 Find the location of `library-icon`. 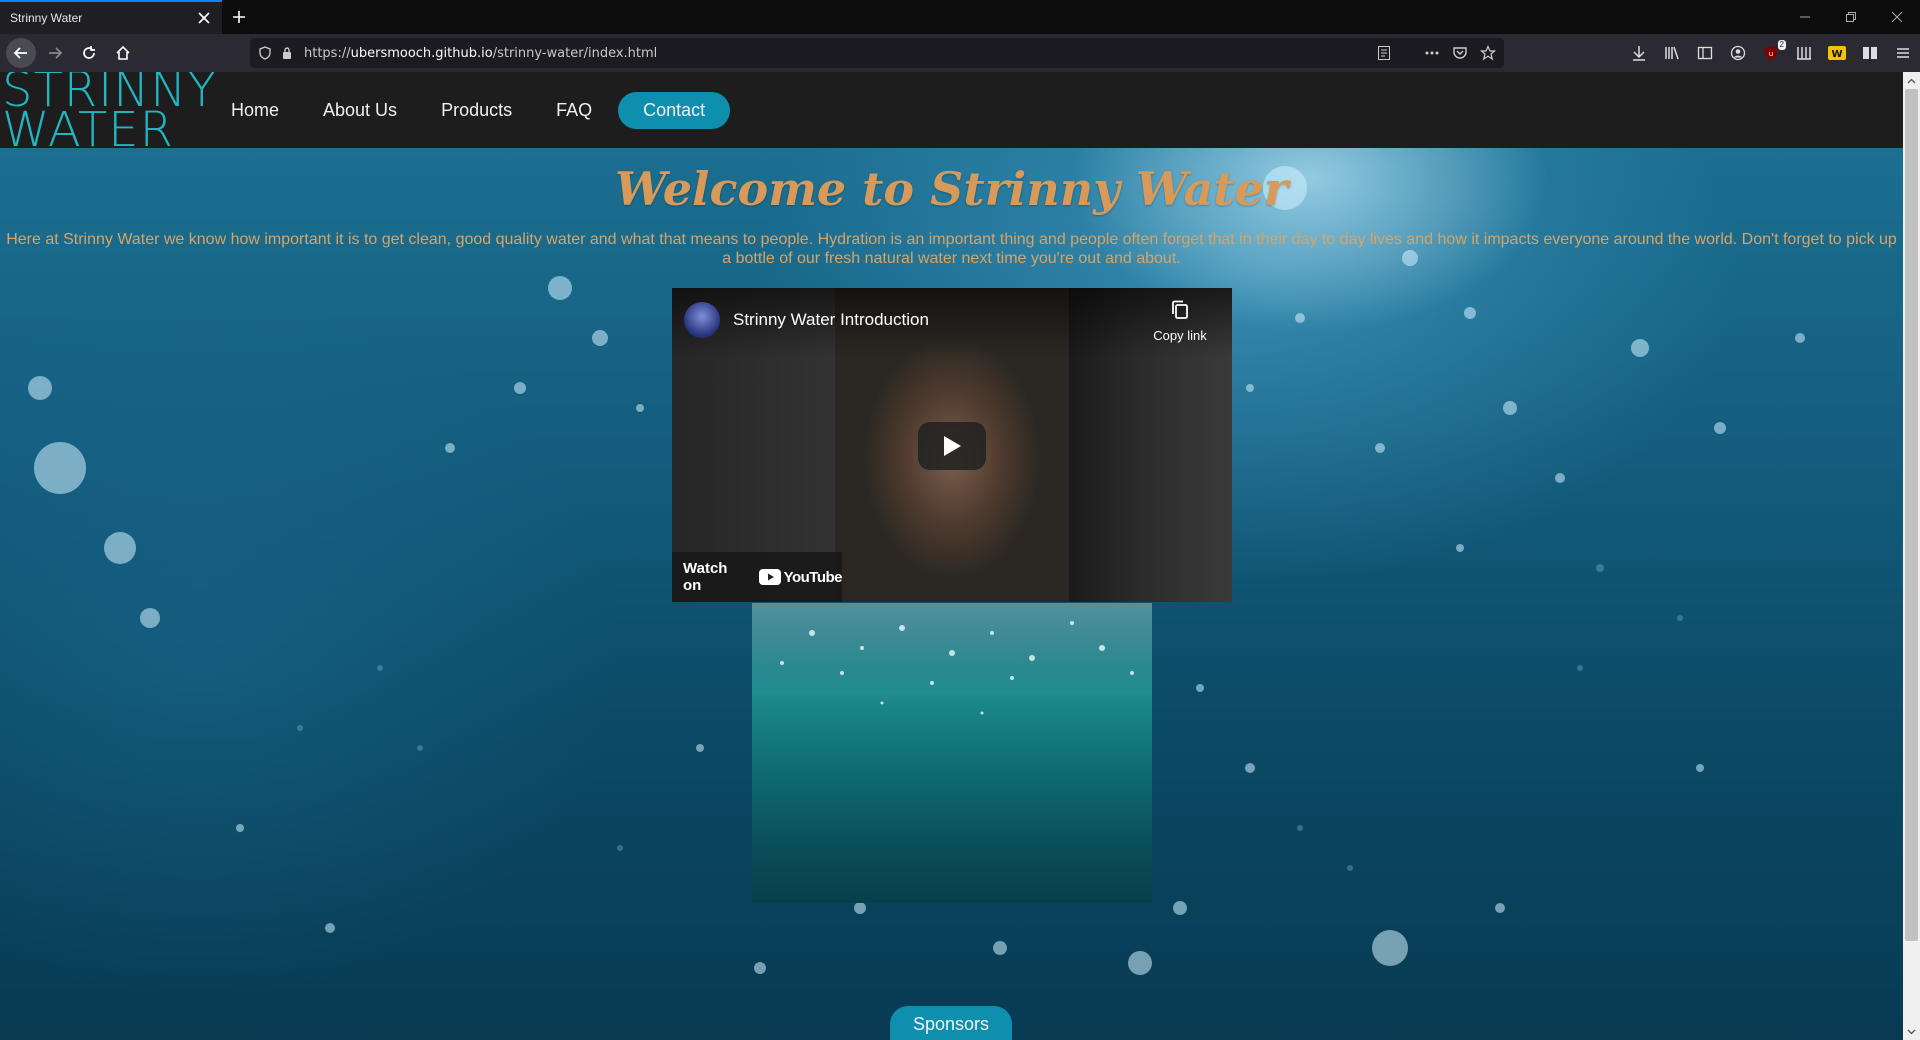

library-icon is located at coordinates (1672, 53).